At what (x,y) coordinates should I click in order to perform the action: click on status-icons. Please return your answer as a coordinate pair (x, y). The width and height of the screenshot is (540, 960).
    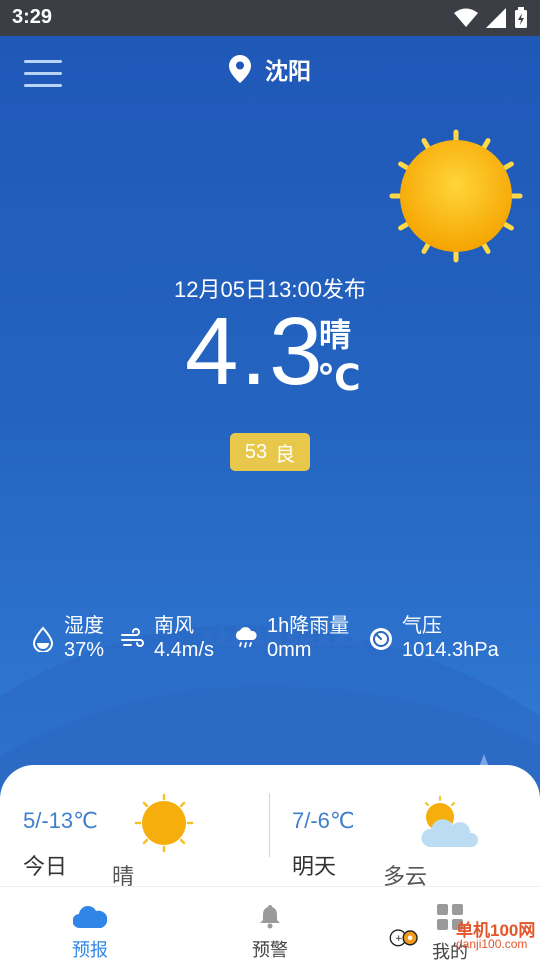
    Looking at the image, I should click on (491, 18).